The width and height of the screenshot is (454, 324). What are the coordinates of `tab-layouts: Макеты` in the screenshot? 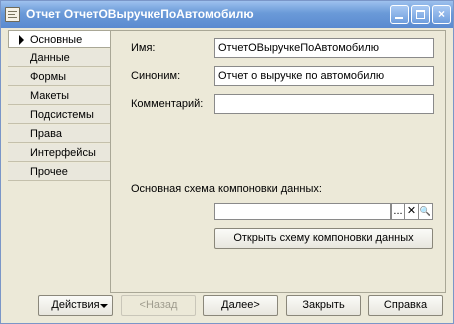 It's located at (59, 96).